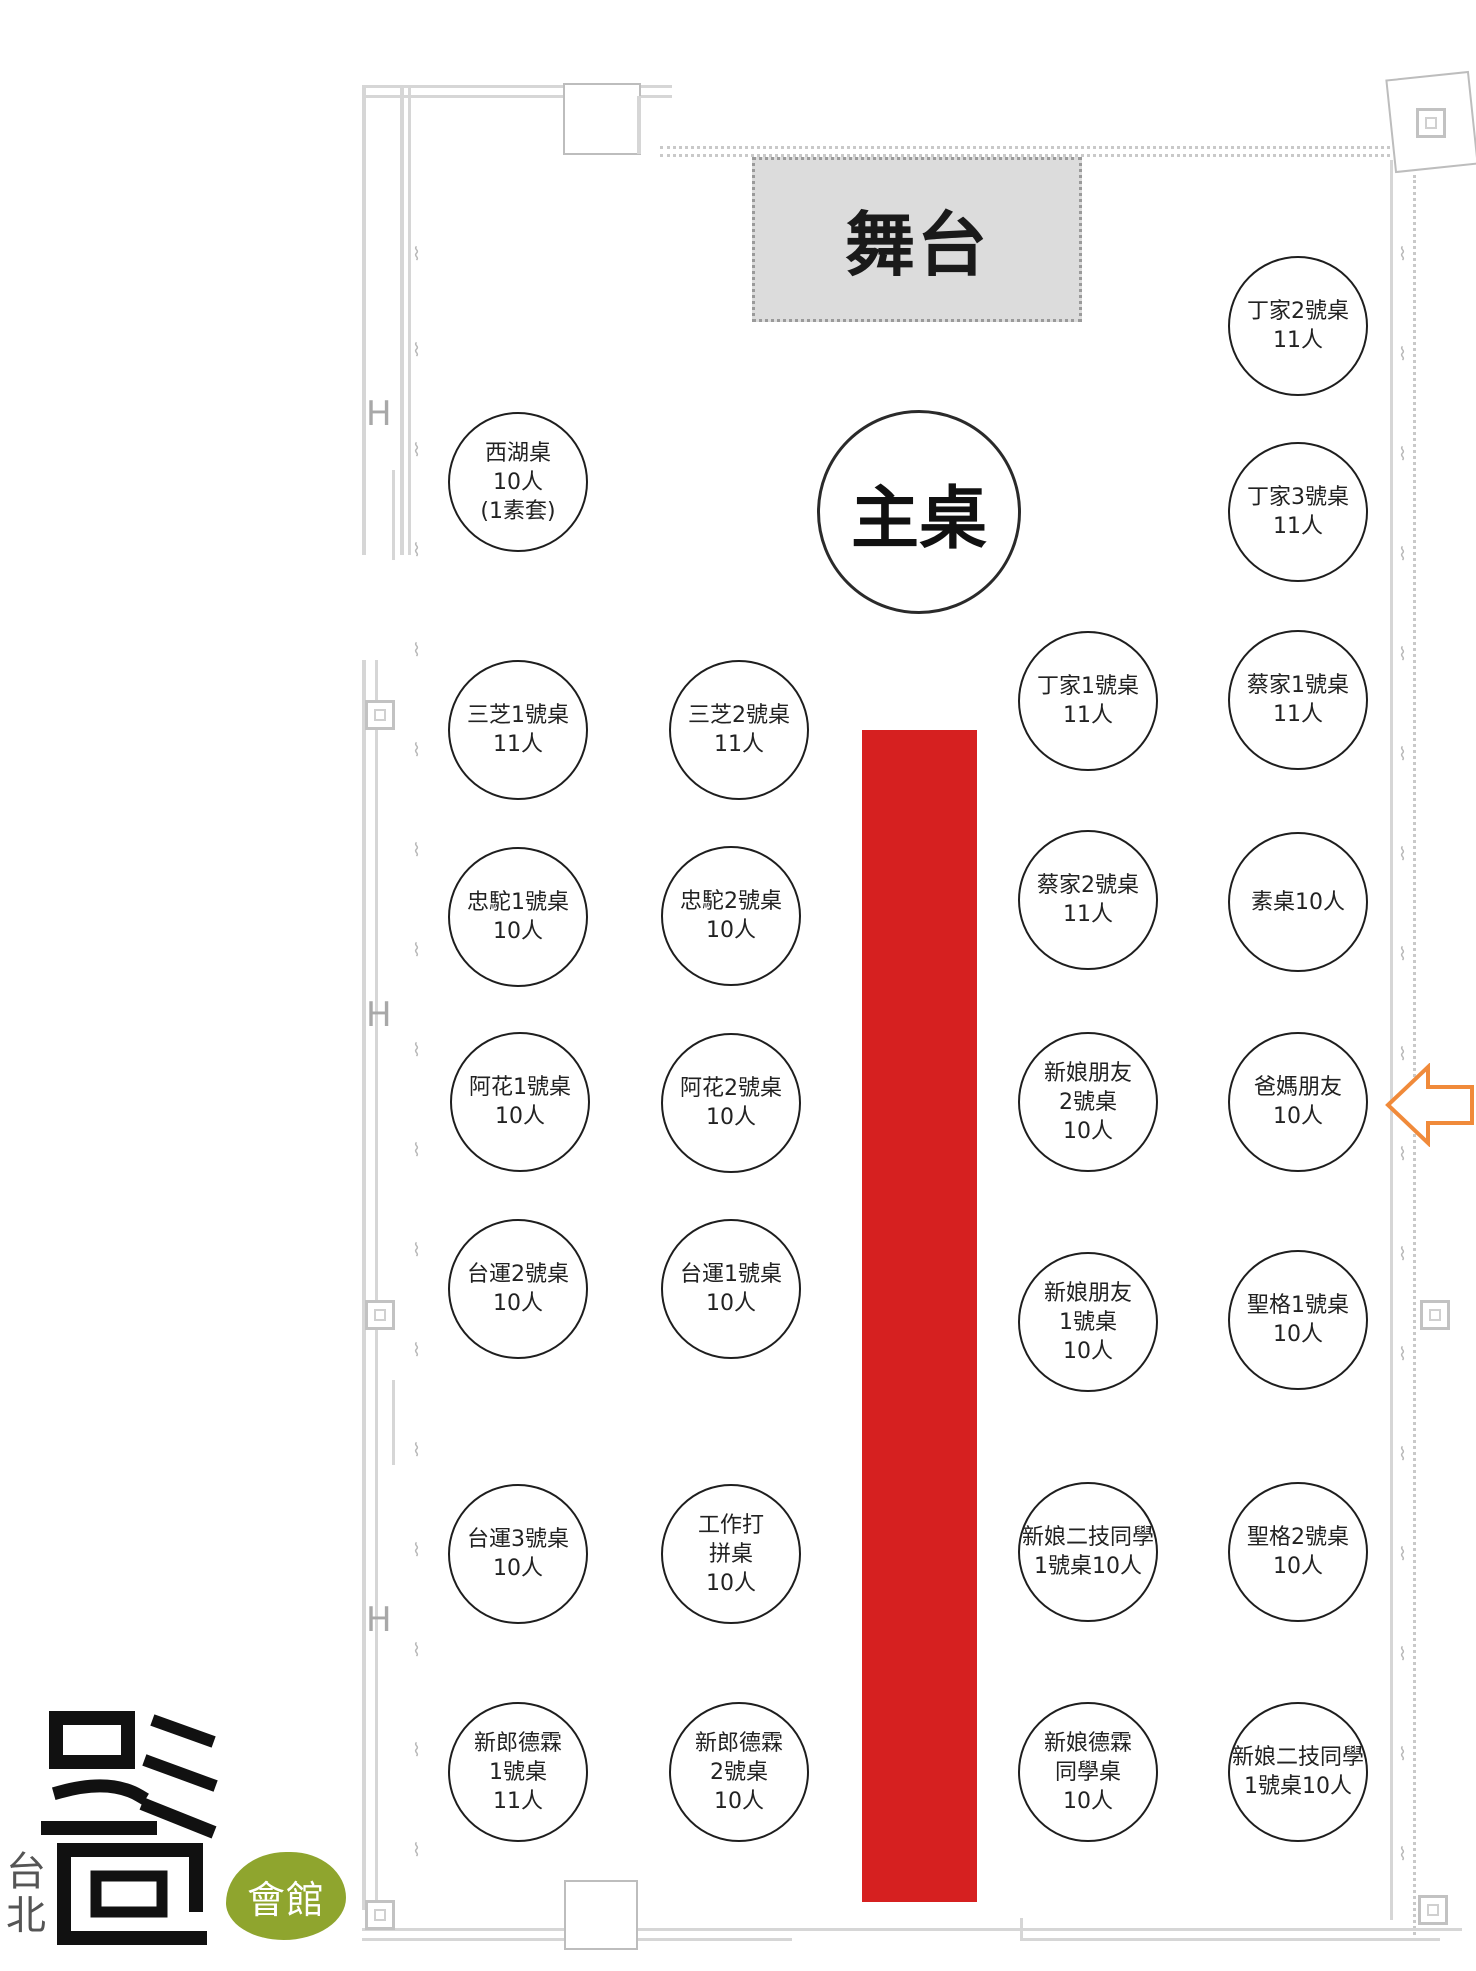 The height and width of the screenshot is (1971, 1476). I want to click on table-groom-deshu2: 新郎德霖 2號桌 10人, so click(739, 1772).